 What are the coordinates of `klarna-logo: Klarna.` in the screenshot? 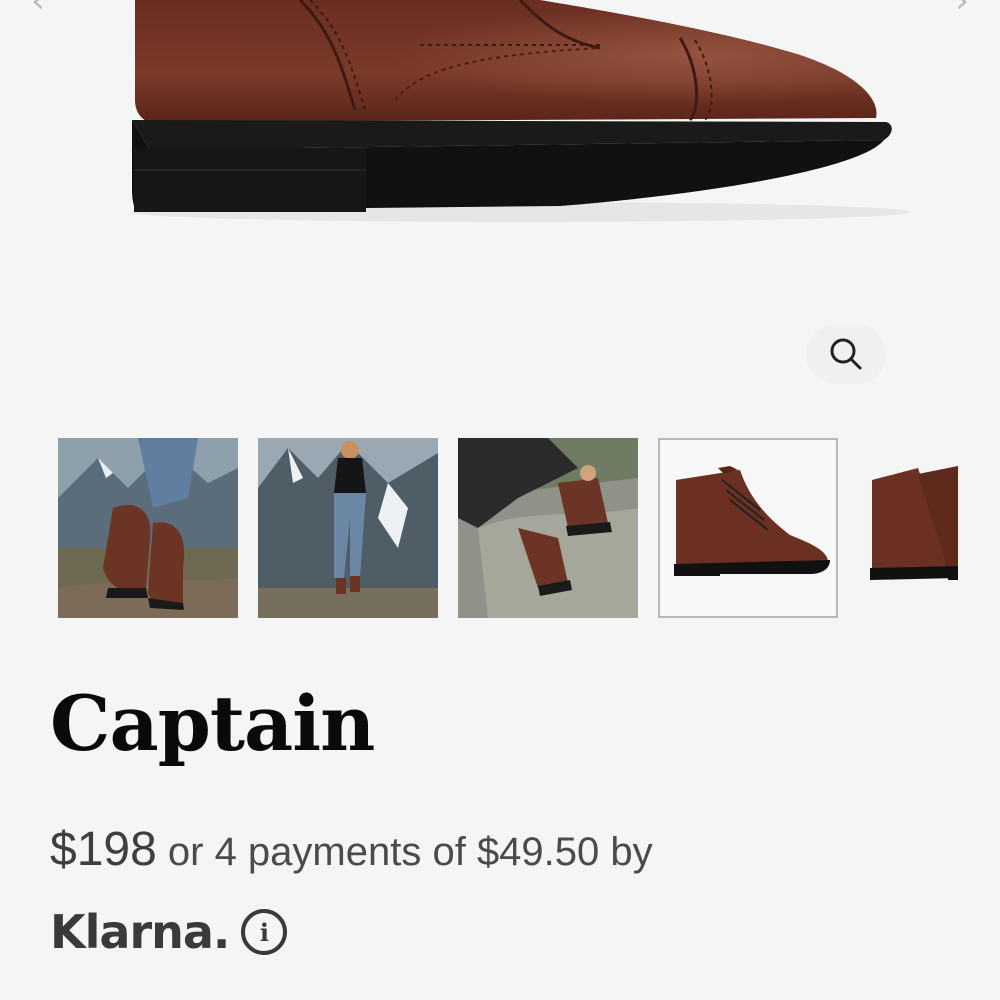 It's located at (140, 932).